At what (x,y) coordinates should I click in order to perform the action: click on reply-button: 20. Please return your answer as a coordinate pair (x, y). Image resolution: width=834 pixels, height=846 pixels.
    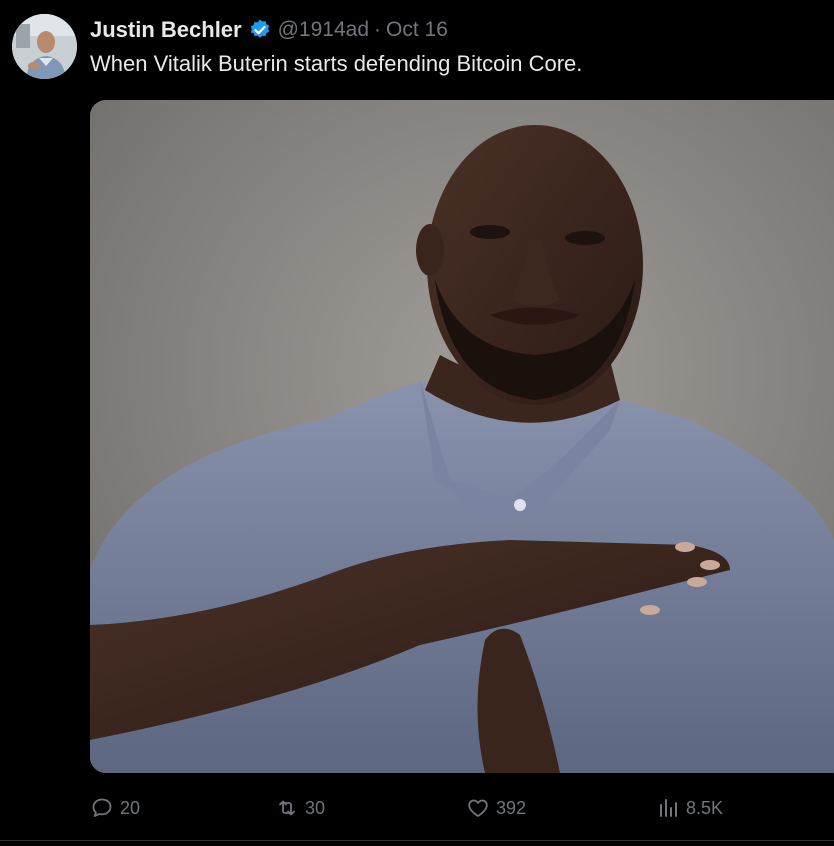
    Looking at the image, I should click on (115, 808).